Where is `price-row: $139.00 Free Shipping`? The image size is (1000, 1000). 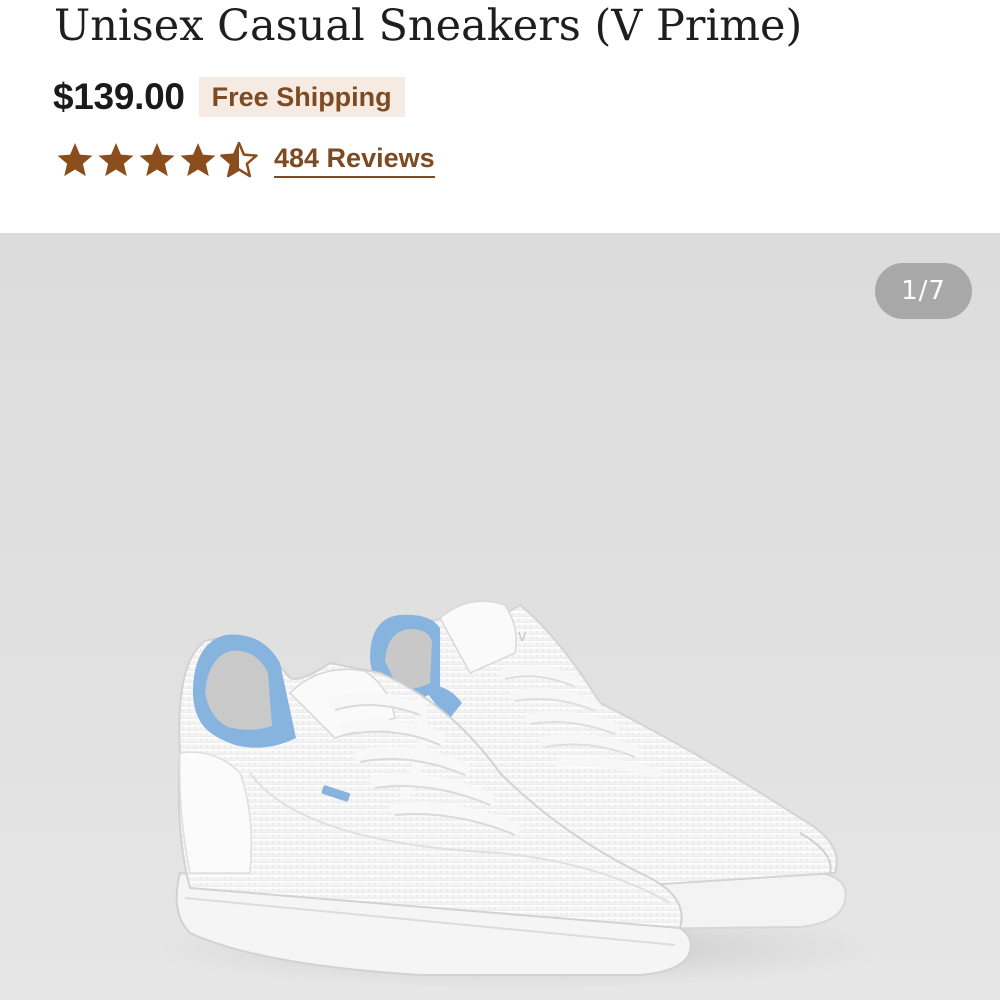 price-row: $139.00 Free Shipping is located at coordinates (229, 97).